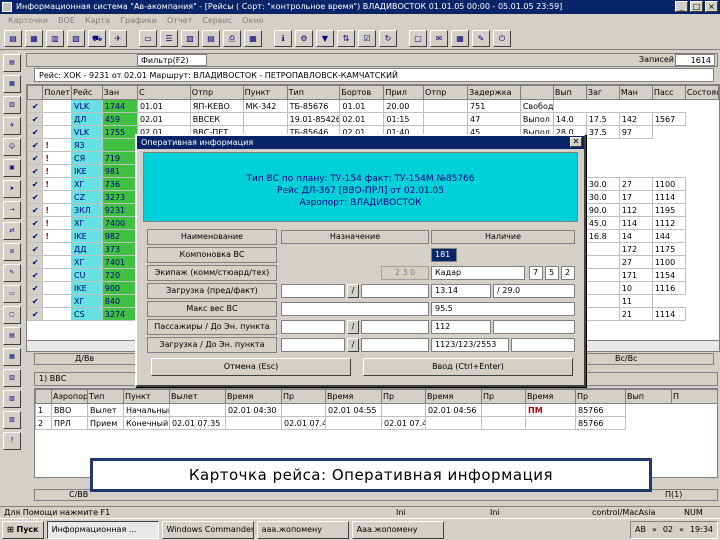 The height and width of the screenshot is (540, 720). What do you see at coordinates (681, 530) in the screenshot?
I see `tray-arrow-2: «` at bounding box center [681, 530].